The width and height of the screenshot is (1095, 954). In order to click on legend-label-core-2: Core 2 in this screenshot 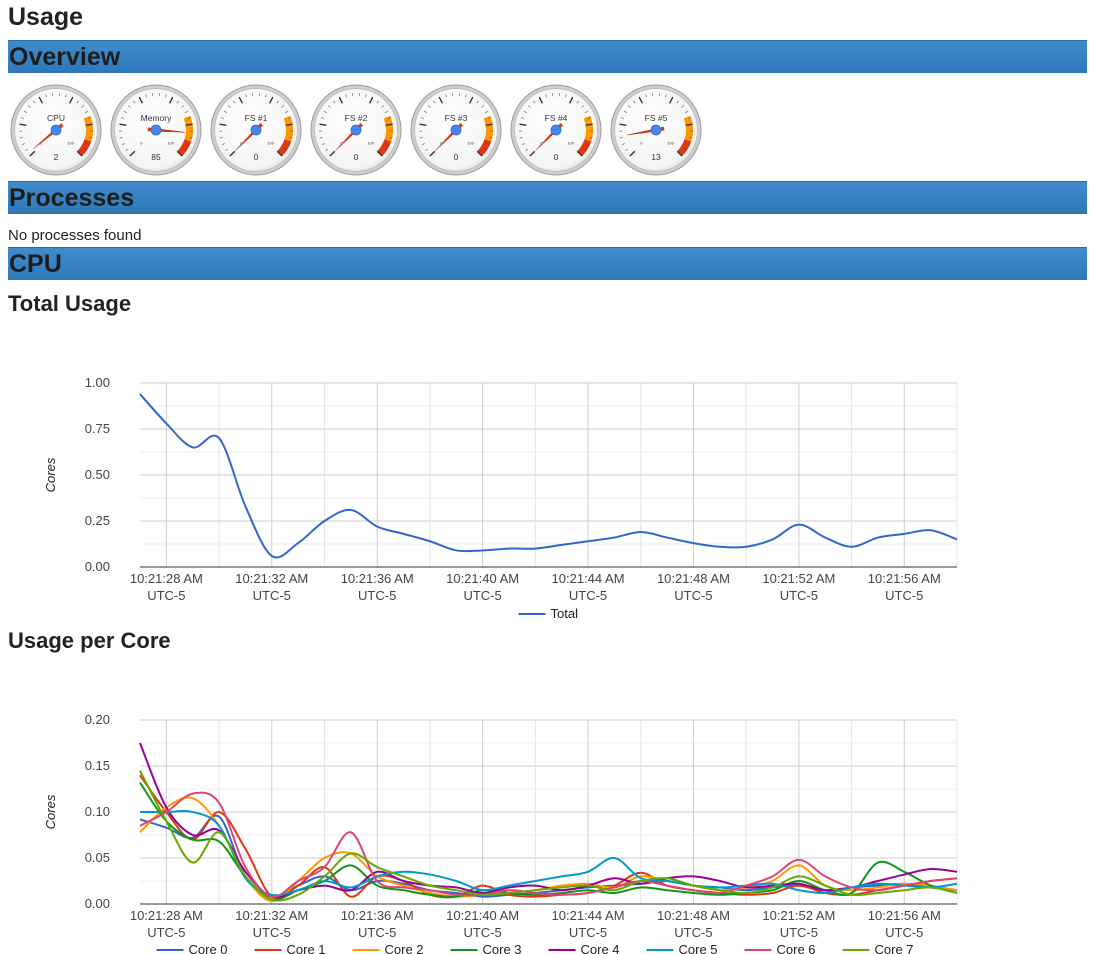, I will do `click(404, 948)`.